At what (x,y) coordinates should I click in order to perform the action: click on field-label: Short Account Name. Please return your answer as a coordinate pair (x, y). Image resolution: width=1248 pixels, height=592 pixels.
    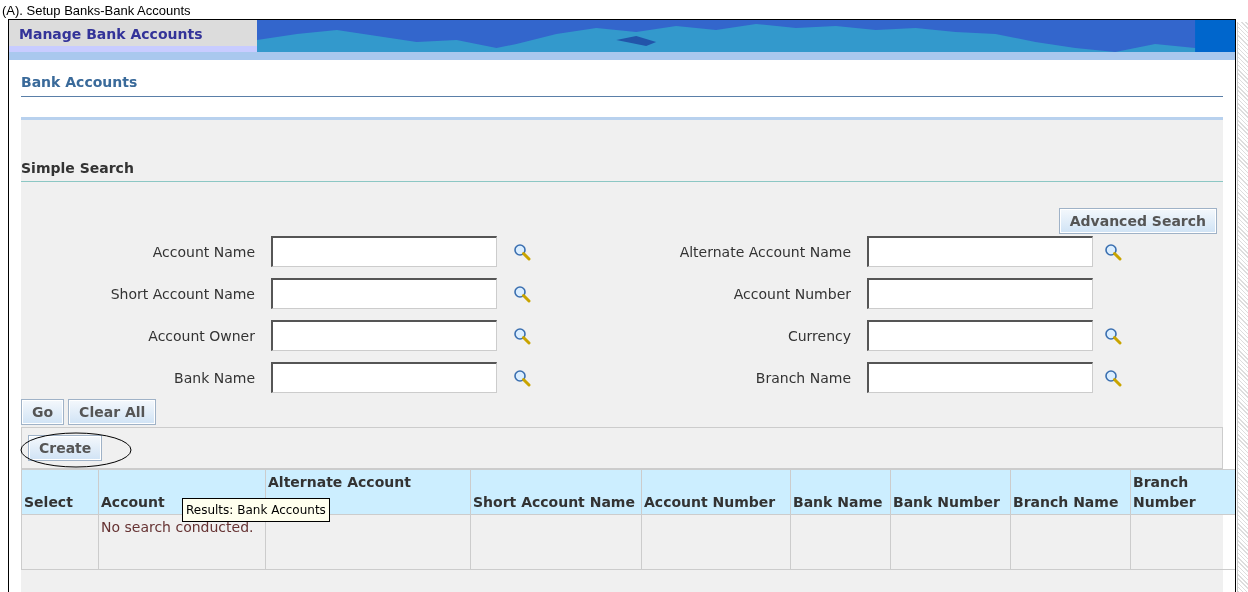
    Looking at the image, I should click on (183, 293).